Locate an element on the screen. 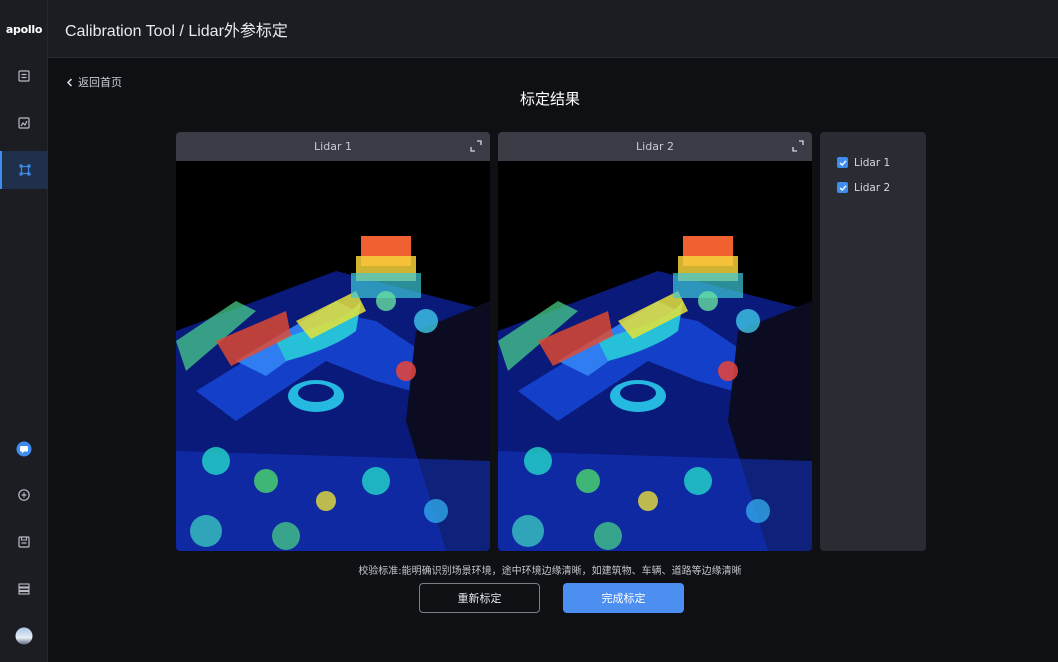 This screenshot has width=1058, height=662. add-icon is located at coordinates (24, 495).